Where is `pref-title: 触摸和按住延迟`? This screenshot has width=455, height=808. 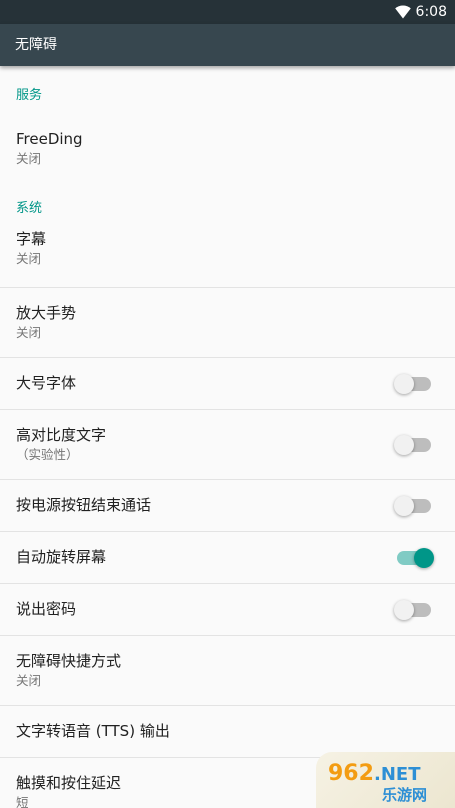
pref-title: 触摸和按住延迟 is located at coordinates (69, 783).